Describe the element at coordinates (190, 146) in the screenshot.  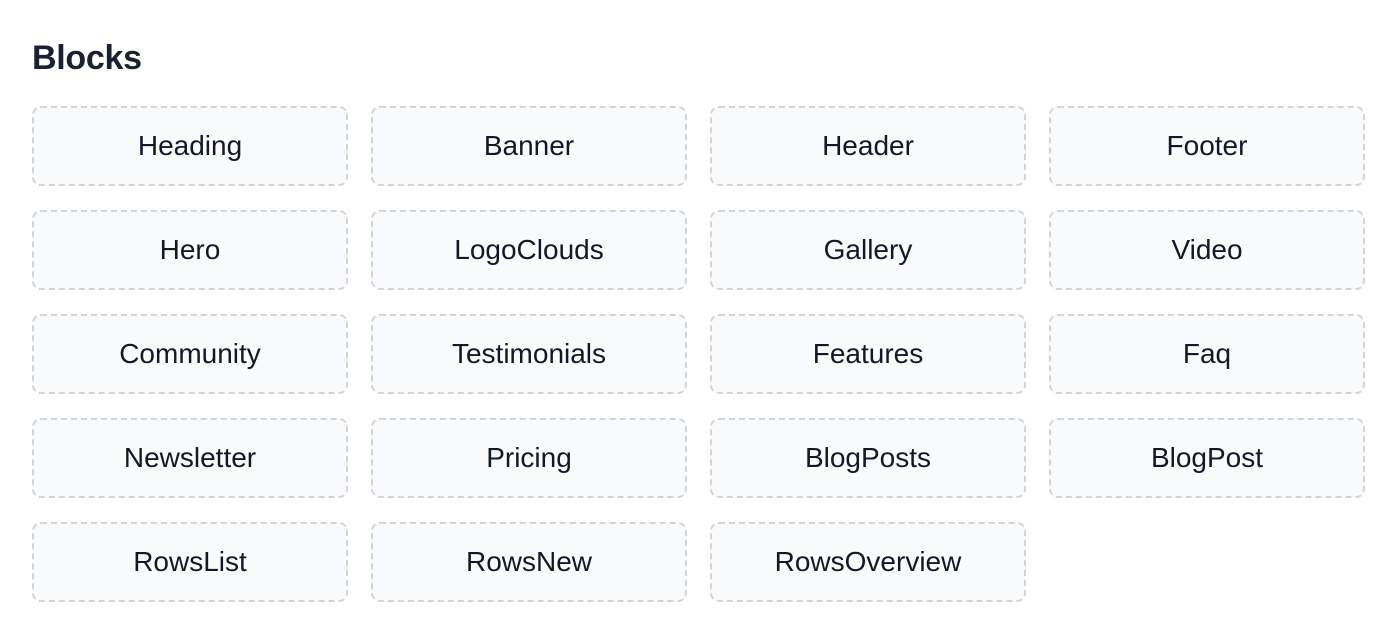
I see `block-card-heading: Heading` at that location.